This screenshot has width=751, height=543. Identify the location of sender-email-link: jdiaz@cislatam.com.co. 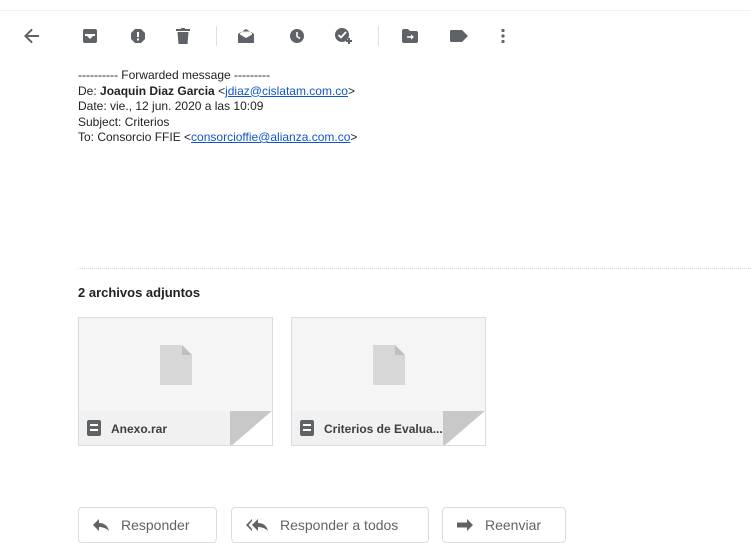
(286, 91).